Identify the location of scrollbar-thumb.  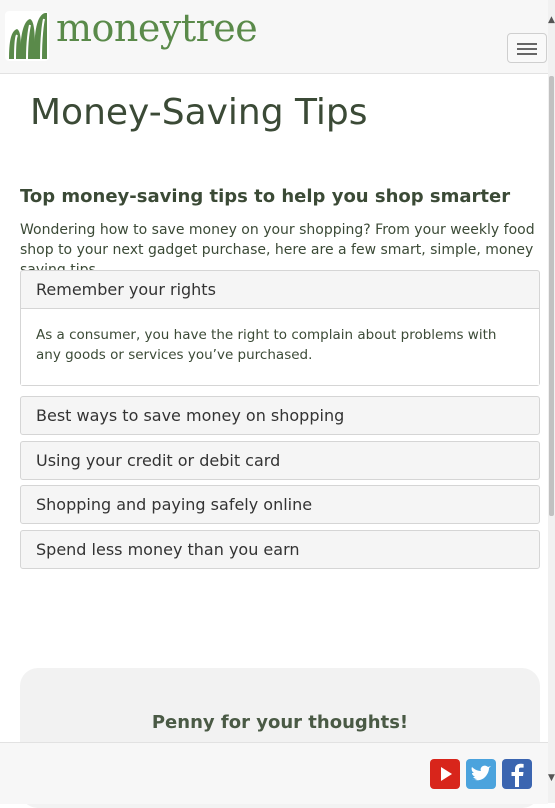
(551, 296).